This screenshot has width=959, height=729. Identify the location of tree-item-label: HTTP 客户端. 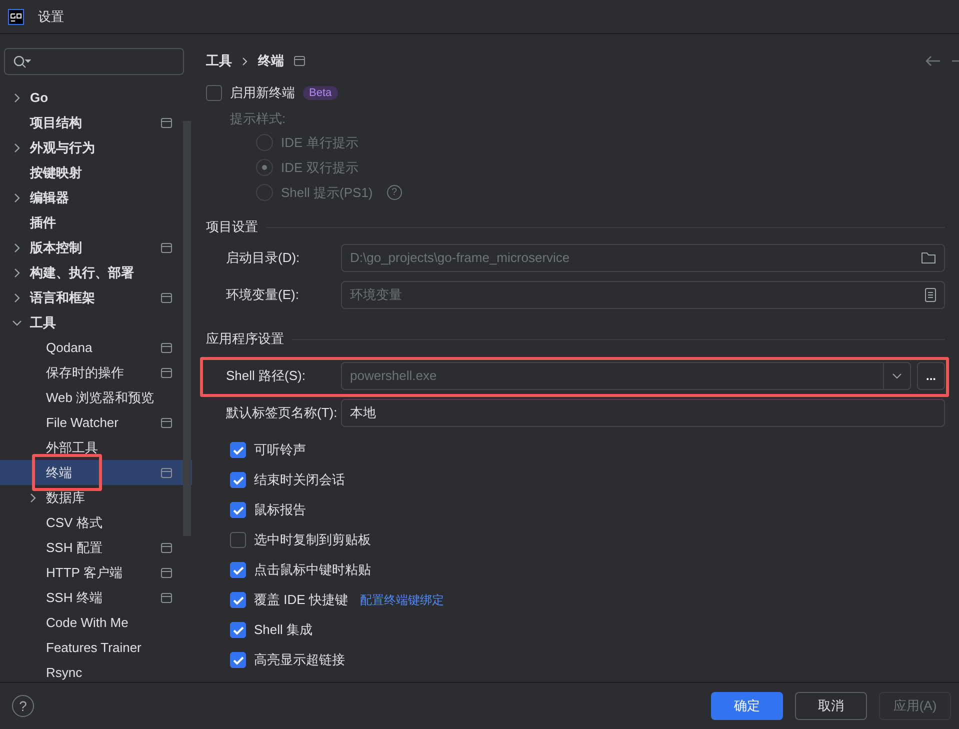
(84, 573).